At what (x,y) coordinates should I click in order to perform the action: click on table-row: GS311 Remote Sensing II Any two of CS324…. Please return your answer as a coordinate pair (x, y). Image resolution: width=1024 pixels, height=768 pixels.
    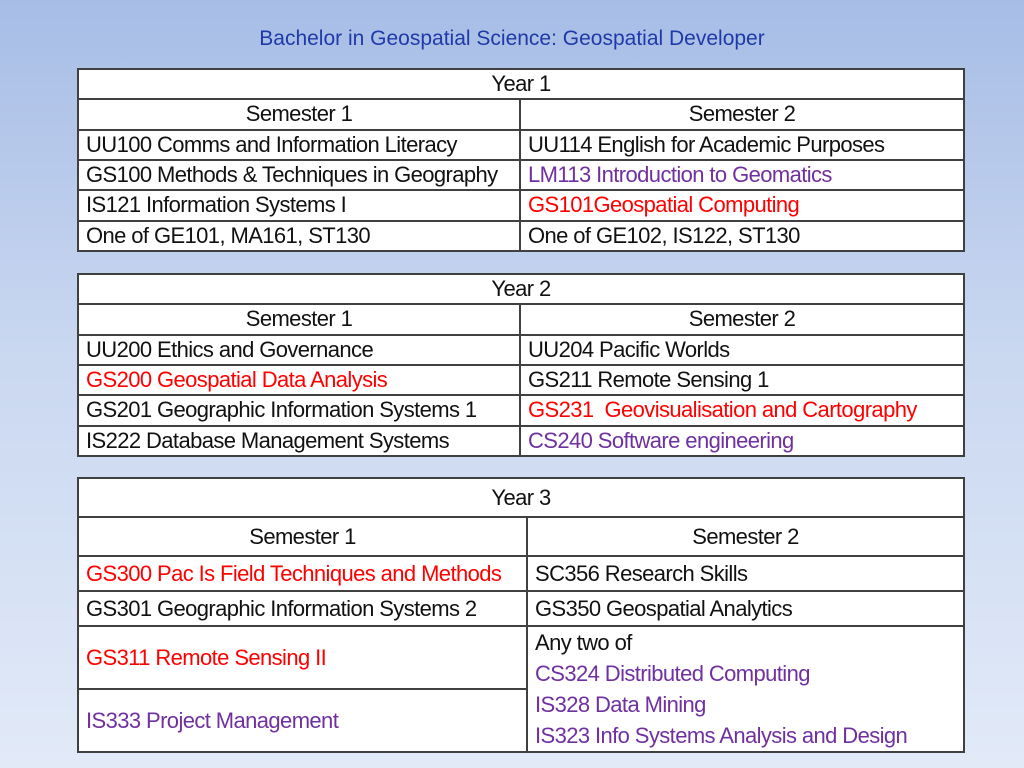
    Looking at the image, I should click on (521, 689).